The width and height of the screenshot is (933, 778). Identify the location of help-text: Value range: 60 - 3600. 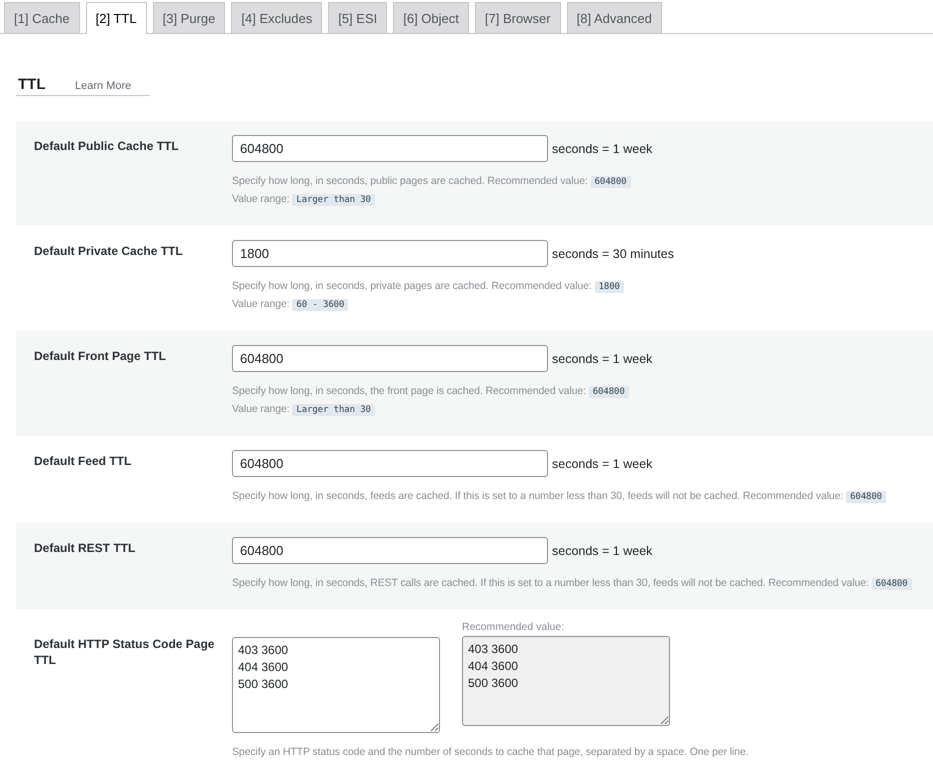
(582, 304).